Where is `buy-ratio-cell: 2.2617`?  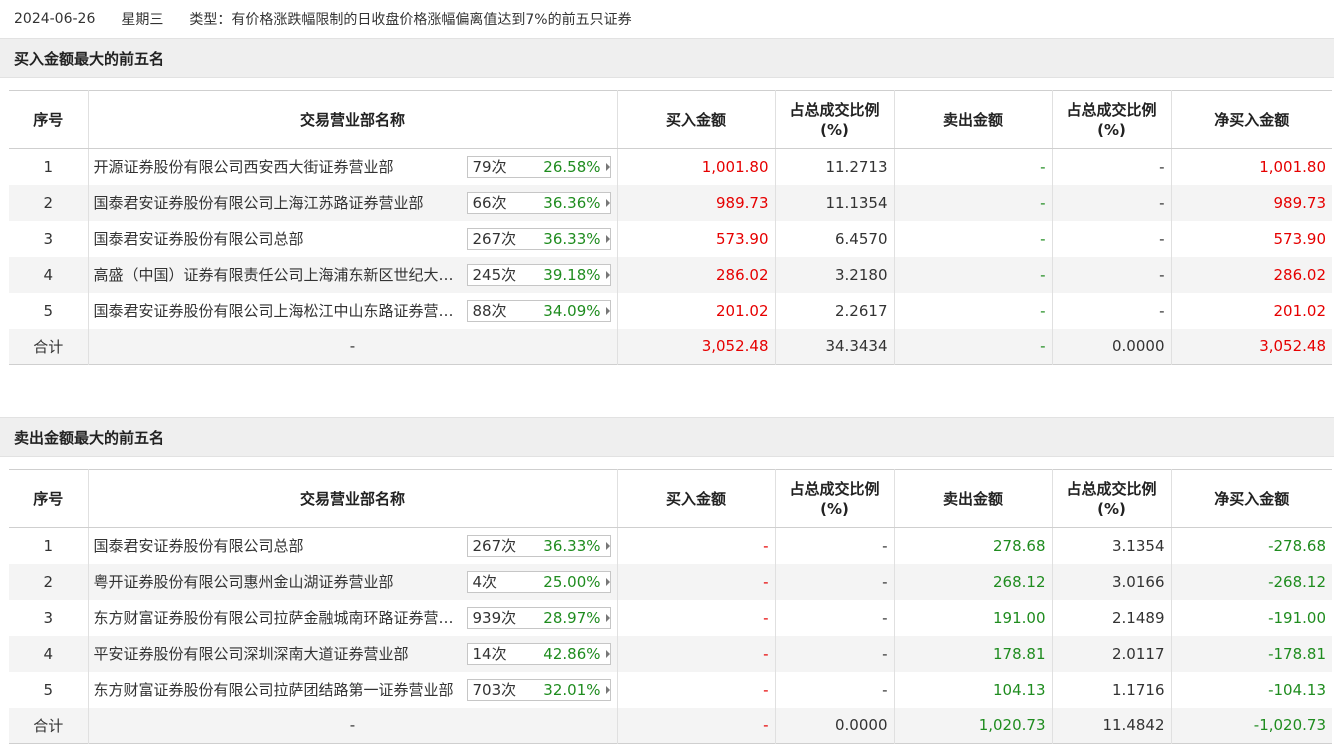
buy-ratio-cell: 2.2617 is located at coordinates (835, 310).